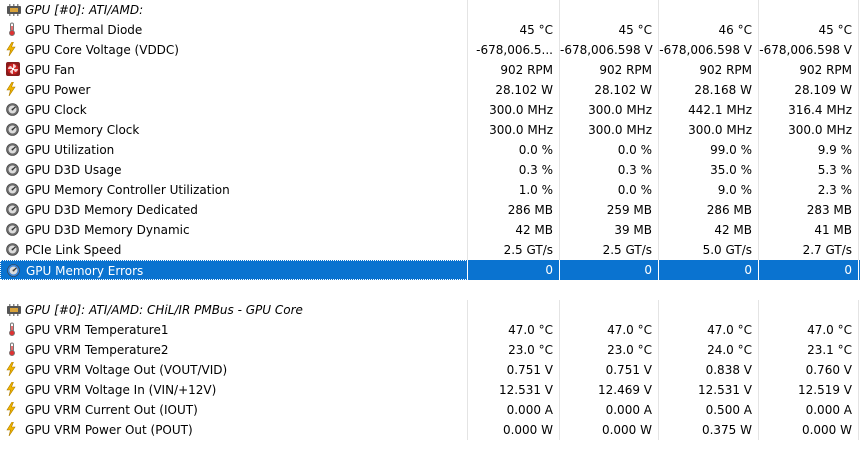 This screenshot has height=458, width=860. What do you see at coordinates (709, 270) in the screenshot?
I see `maximum-value: 0` at bounding box center [709, 270].